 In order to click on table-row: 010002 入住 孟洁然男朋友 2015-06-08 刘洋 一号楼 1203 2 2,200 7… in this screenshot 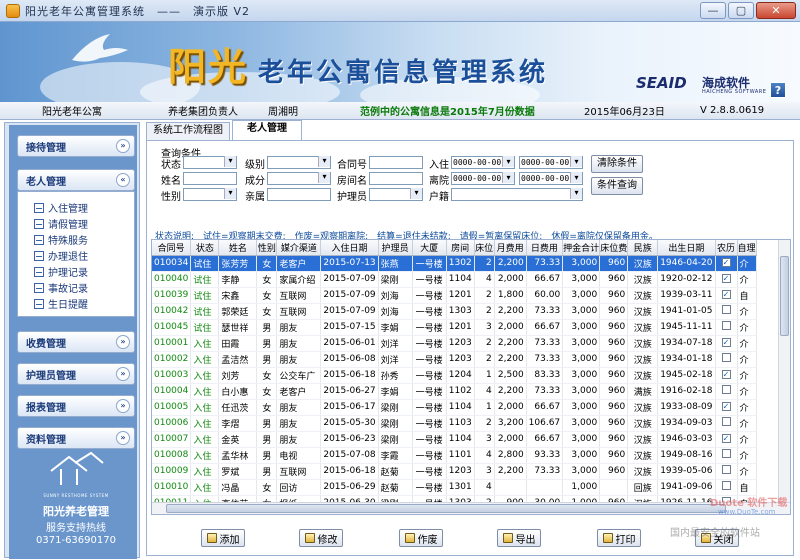, I will do `click(454, 359)`.